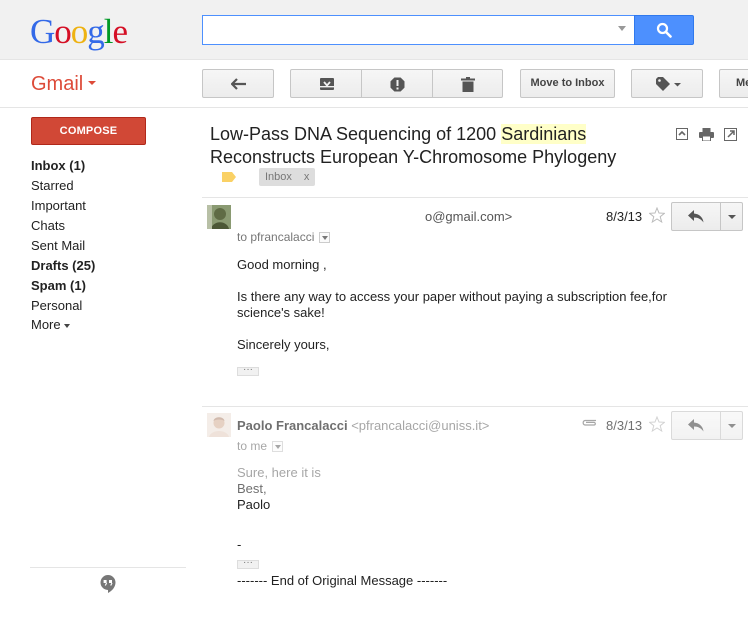  I want to click on label-remove-button: x, so click(307, 177).